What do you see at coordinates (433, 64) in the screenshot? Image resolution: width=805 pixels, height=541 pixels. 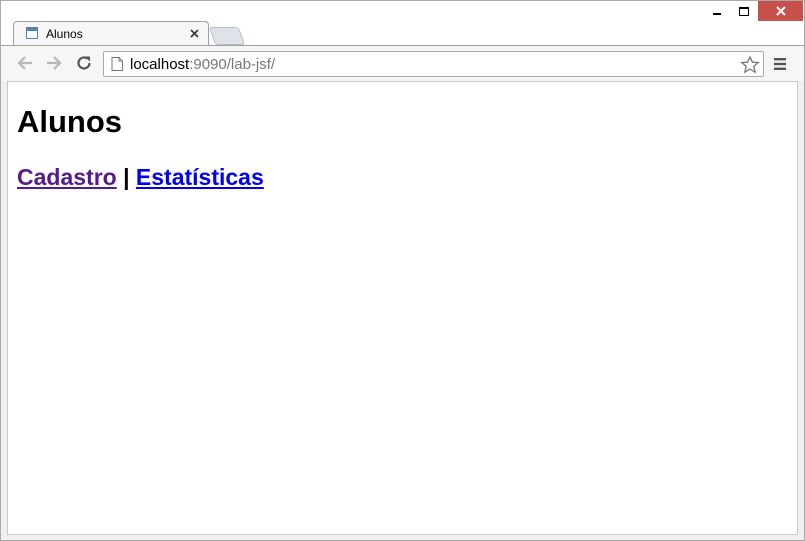 I see `address-bar: localhost:9090/lab-jsf/` at bounding box center [433, 64].